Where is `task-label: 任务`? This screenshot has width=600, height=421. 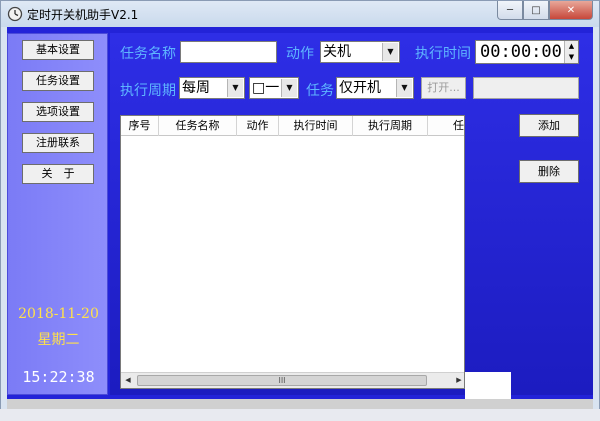
task-label: 任务 is located at coordinates (320, 91).